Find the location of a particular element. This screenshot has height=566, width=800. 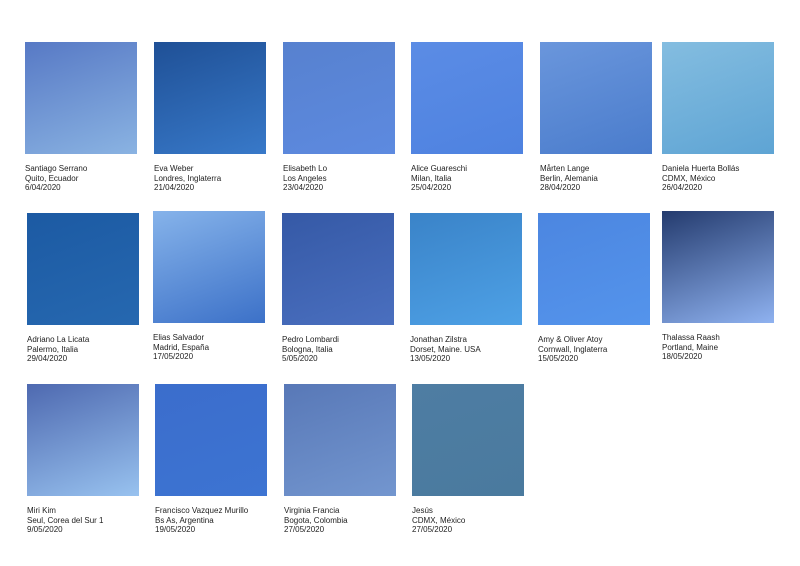

photo-caption: Thalassa Raash Portland, Maine 18/05/2020 is located at coordinates (719, 347).